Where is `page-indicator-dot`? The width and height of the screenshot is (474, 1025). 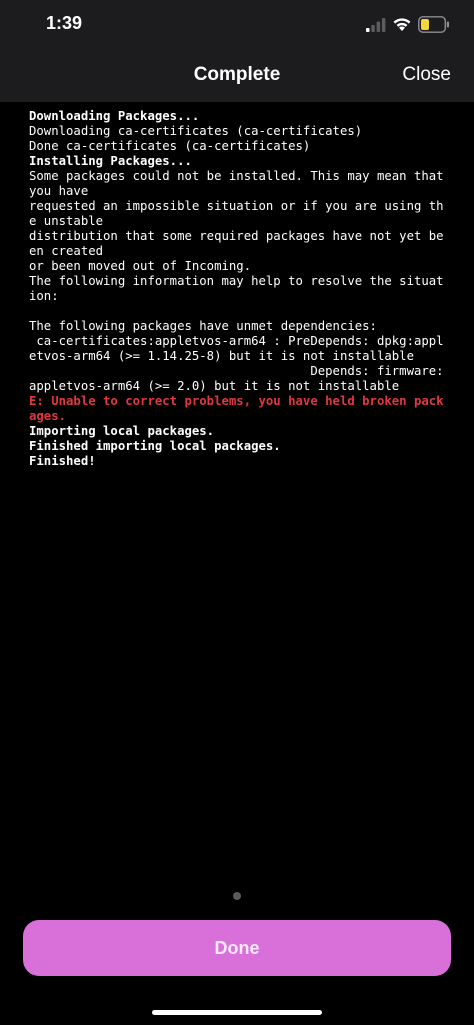
page-indicator-dot is located at coordinates (237, 896).